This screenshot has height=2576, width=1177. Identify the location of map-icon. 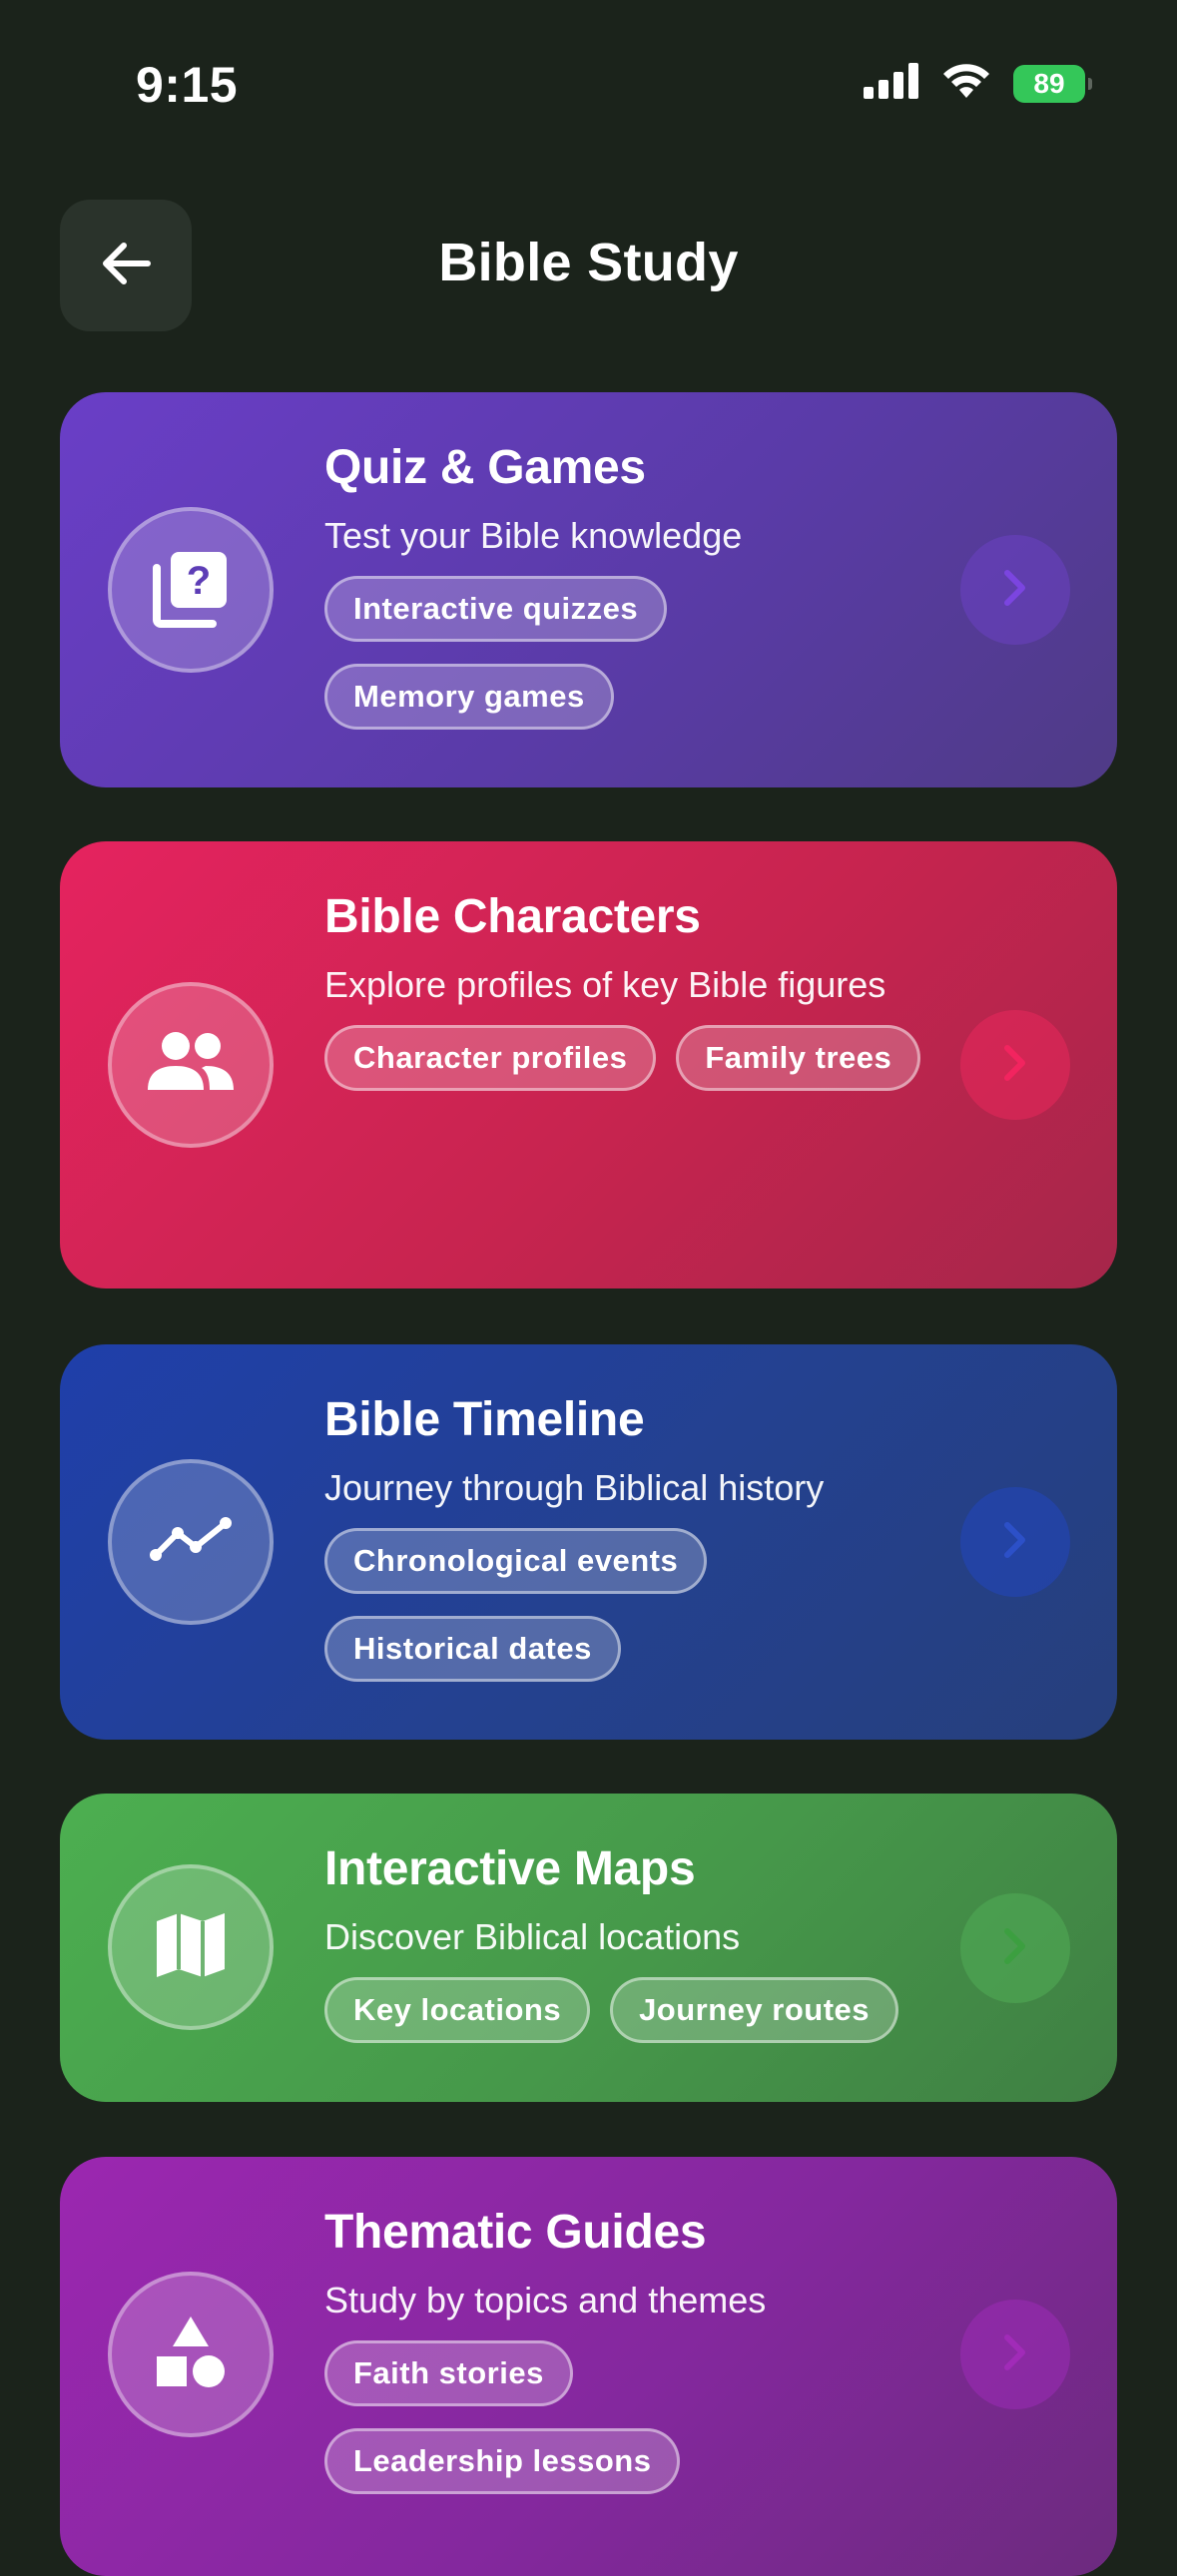
(191, 1948).